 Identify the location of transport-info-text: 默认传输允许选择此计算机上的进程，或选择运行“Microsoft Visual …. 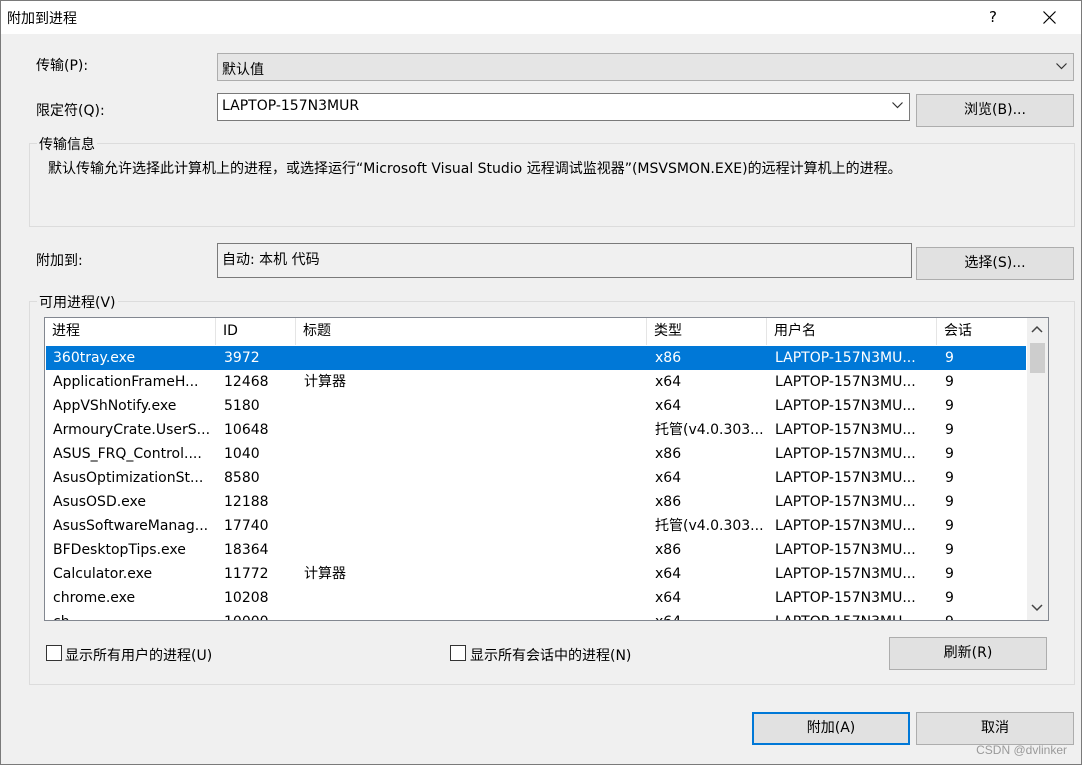
(475, 169).